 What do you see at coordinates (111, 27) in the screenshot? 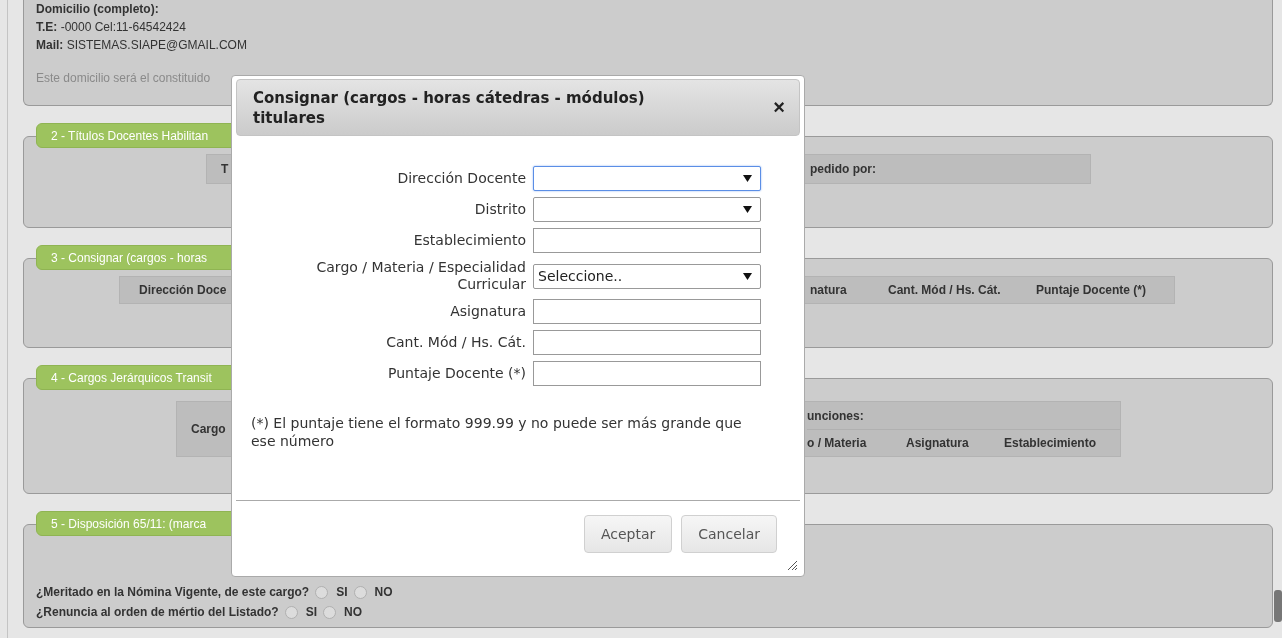
I see `contact-line: T.E: -0000 Cel:11-64542424` at bounding box center [111, 27].